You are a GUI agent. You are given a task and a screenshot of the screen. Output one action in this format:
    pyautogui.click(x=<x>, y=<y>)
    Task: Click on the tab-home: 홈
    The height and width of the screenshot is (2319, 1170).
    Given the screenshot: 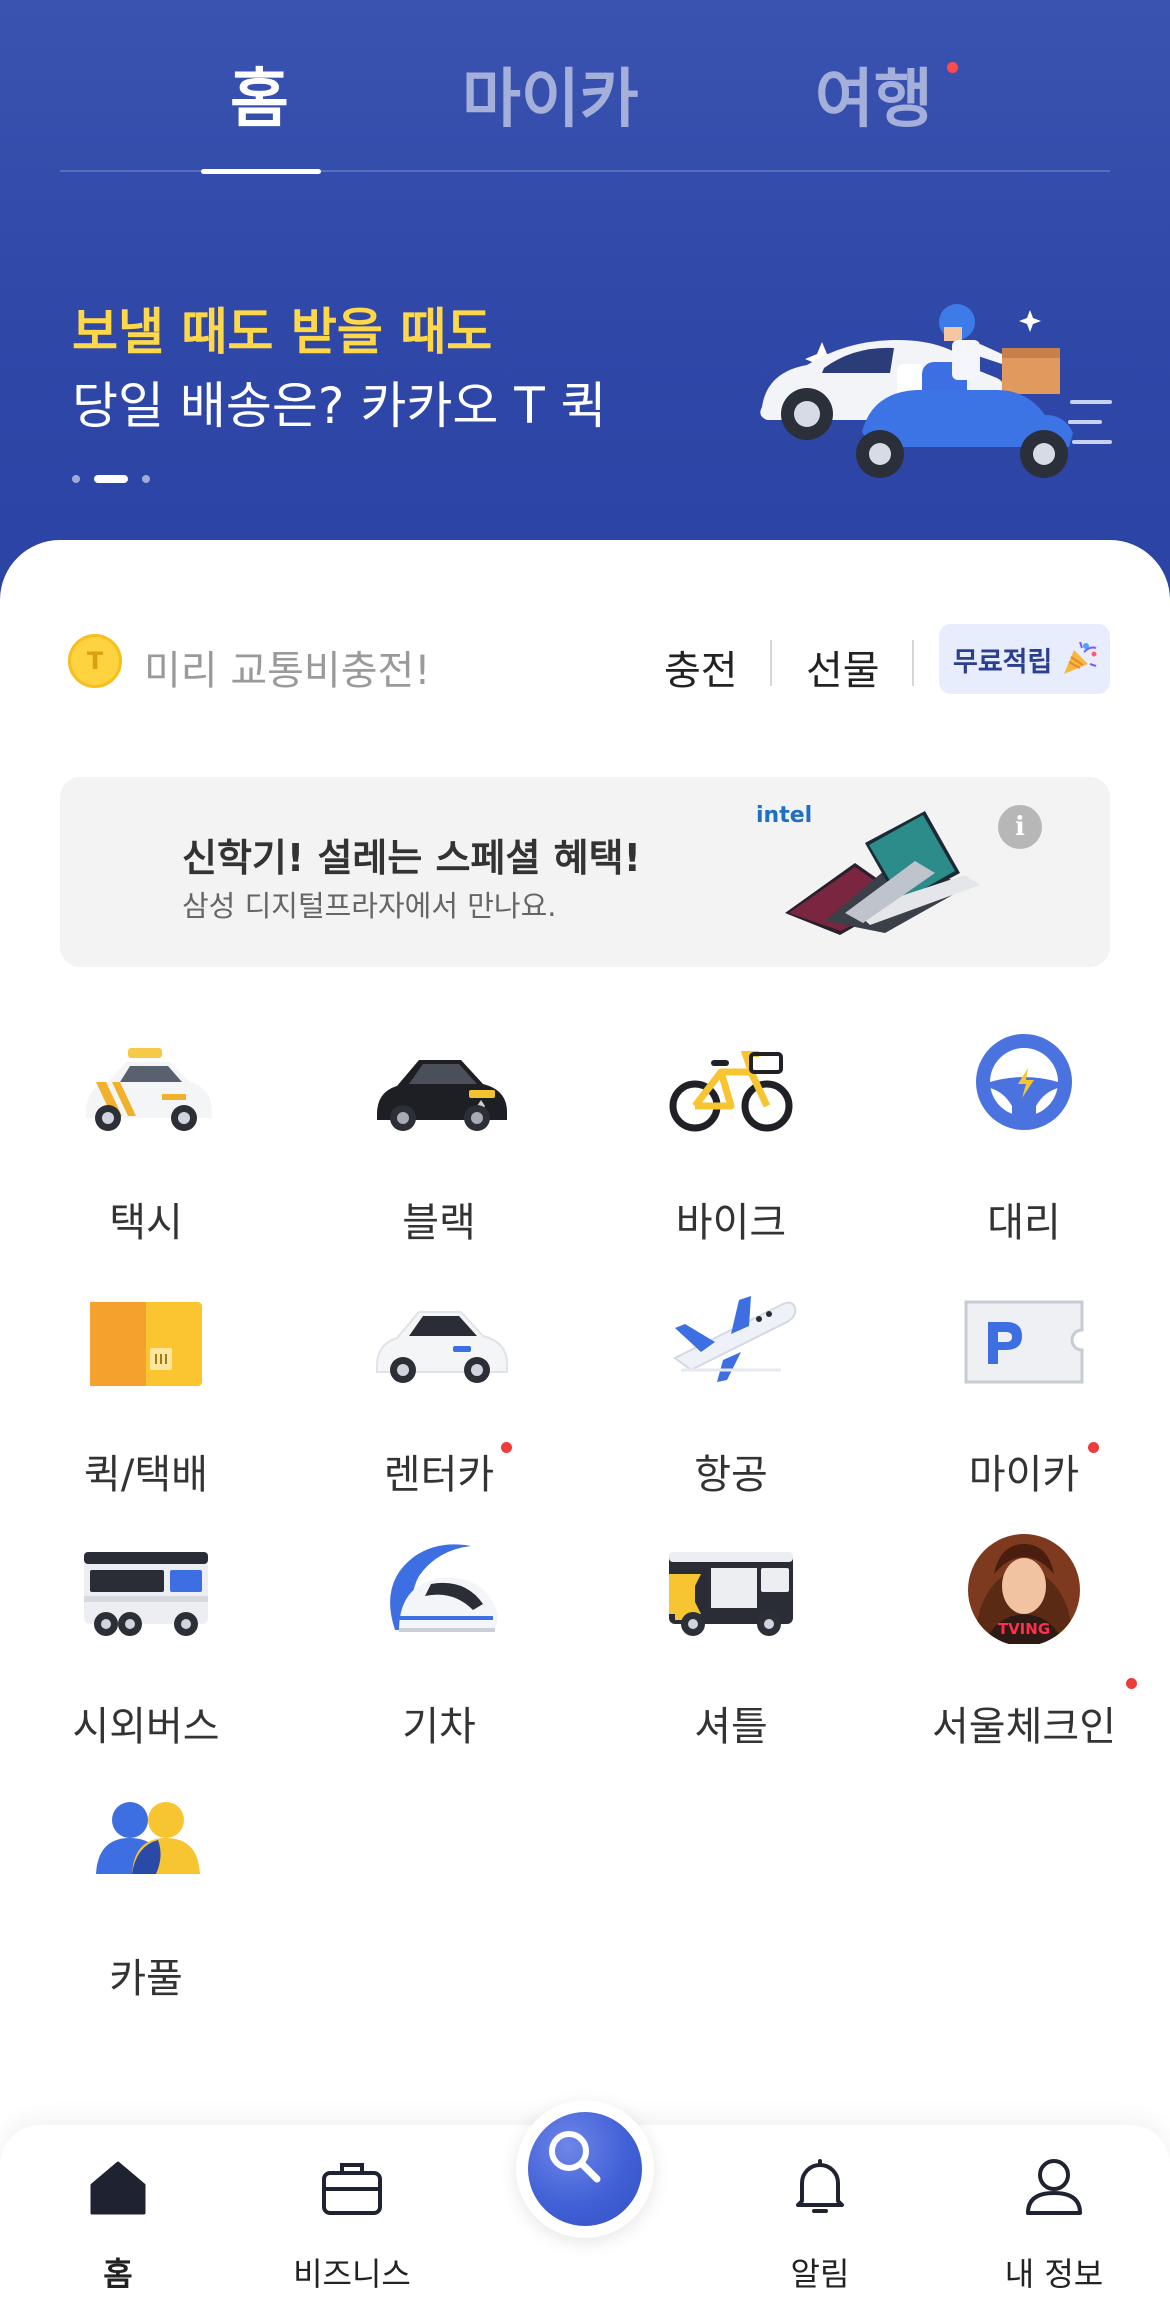 What is the action you would take?
    pyautogui.click(x=259, y=94)
    